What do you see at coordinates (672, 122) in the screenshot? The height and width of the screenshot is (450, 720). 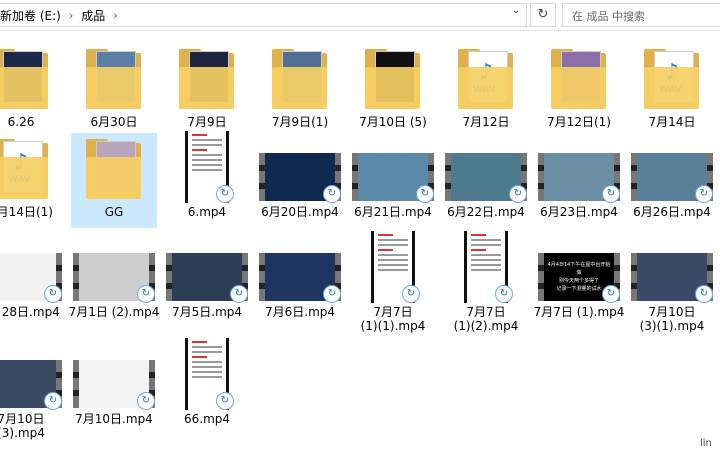 I see `item-label: 7月14日` at bounding box center [672, 122].